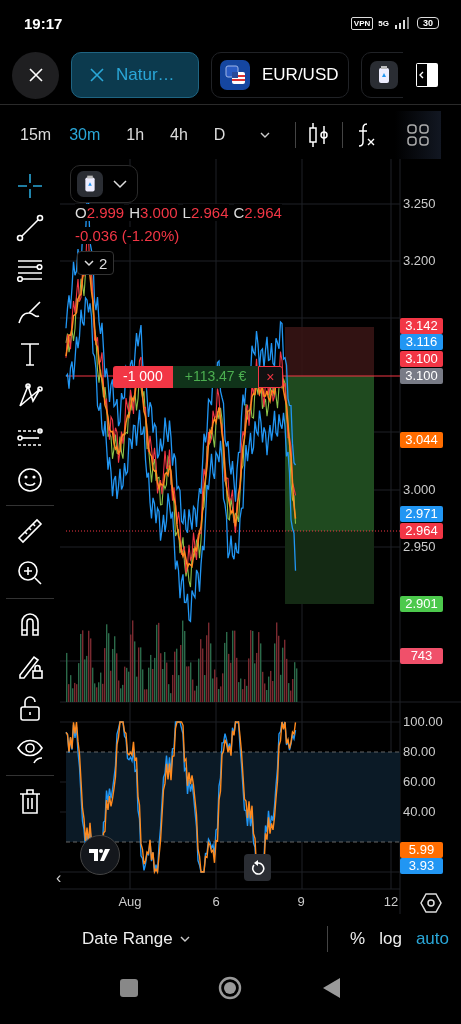 The width and height of the screenshot is (461, 1024). What do you see at coordinates (130, 901) in the screenshot?
I see `time-label: Aug` at bounding box center [130, 901].